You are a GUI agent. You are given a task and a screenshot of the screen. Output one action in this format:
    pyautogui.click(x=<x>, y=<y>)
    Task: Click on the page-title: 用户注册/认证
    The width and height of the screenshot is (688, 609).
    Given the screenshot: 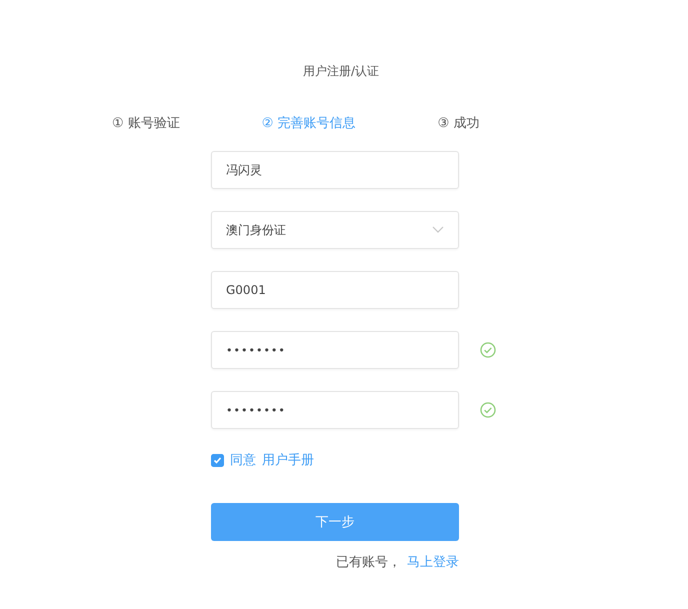 What is the action you would take?
    pyautogui.click(x=341, y=71)
    